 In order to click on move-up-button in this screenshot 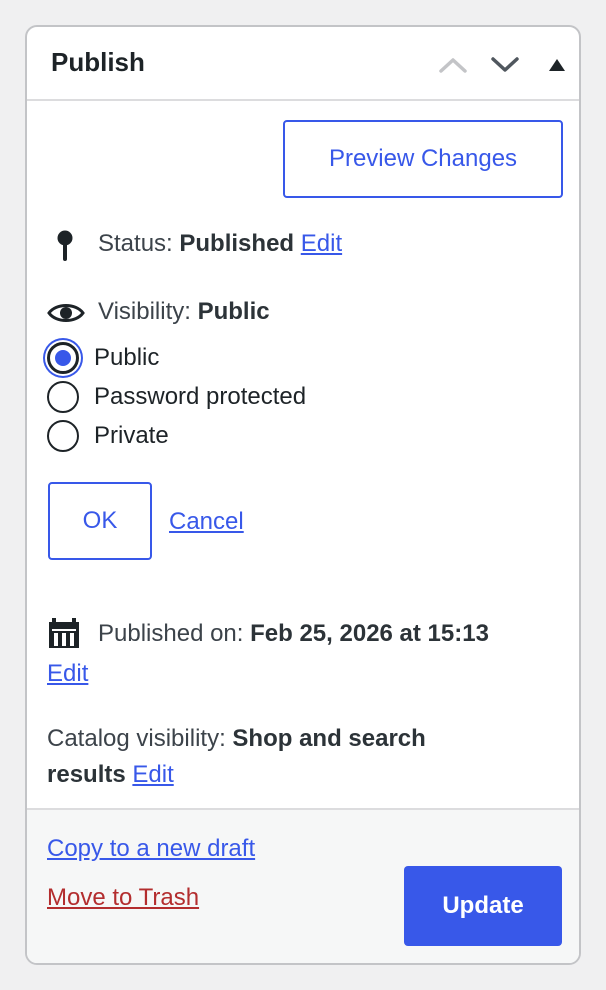, I will do `click(453, 65)`.